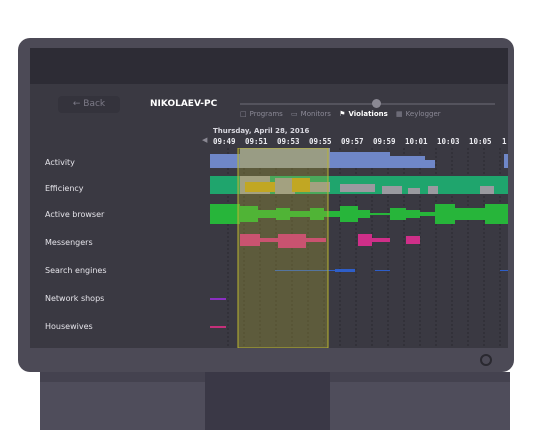 The height and width of the screenshot is (430, 550). What do you see at coordinates (266, 114) in the screenshot?
I see `tab-programs-label: Programs` at bounding box center [266, 114].